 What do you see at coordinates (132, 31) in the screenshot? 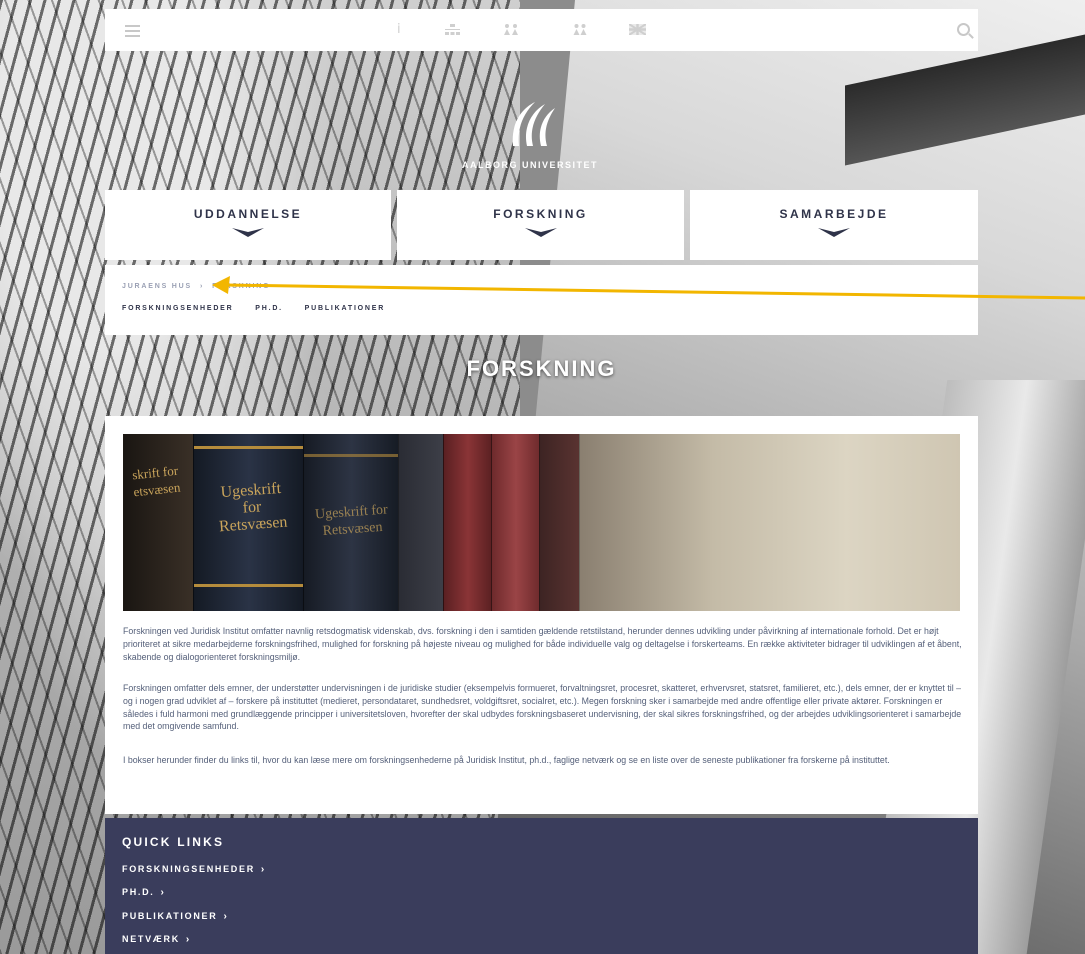
I see `menu-icon` at bounding box center [132, 31].